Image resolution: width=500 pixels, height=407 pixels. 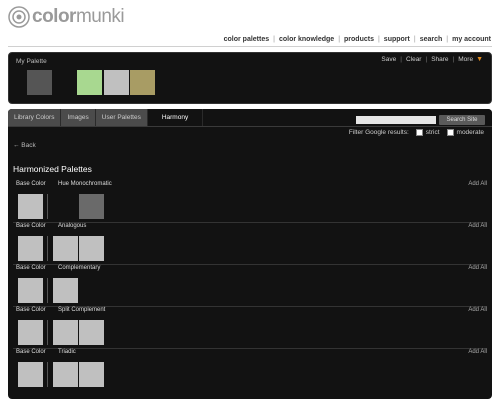 I want to click on harmony-row-complementary: Base Color Complementary Add All, so click(x=250, y=286).